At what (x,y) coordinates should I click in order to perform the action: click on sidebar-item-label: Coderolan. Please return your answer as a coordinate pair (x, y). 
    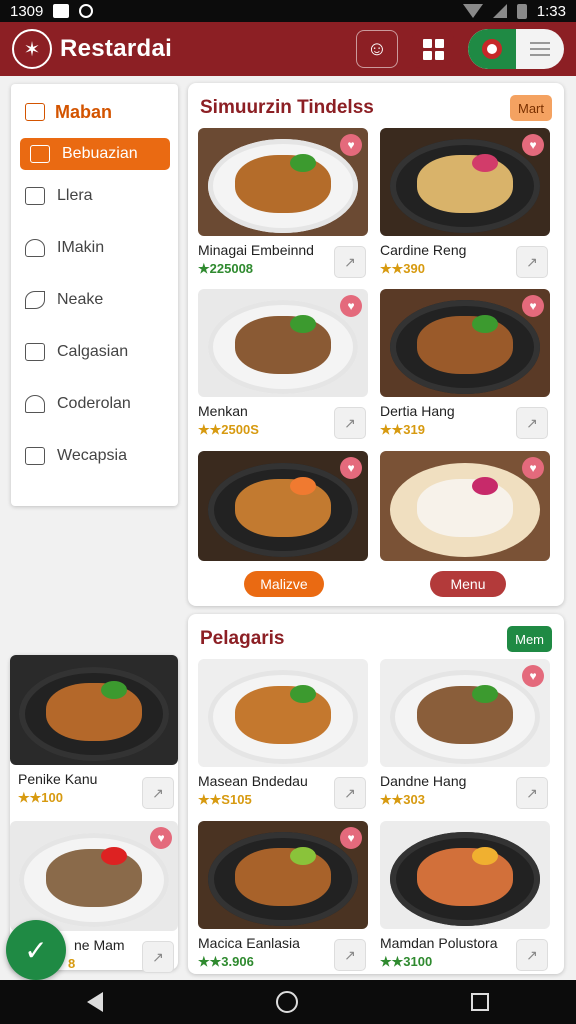
    Looking at the image, I should click on (94, 403).